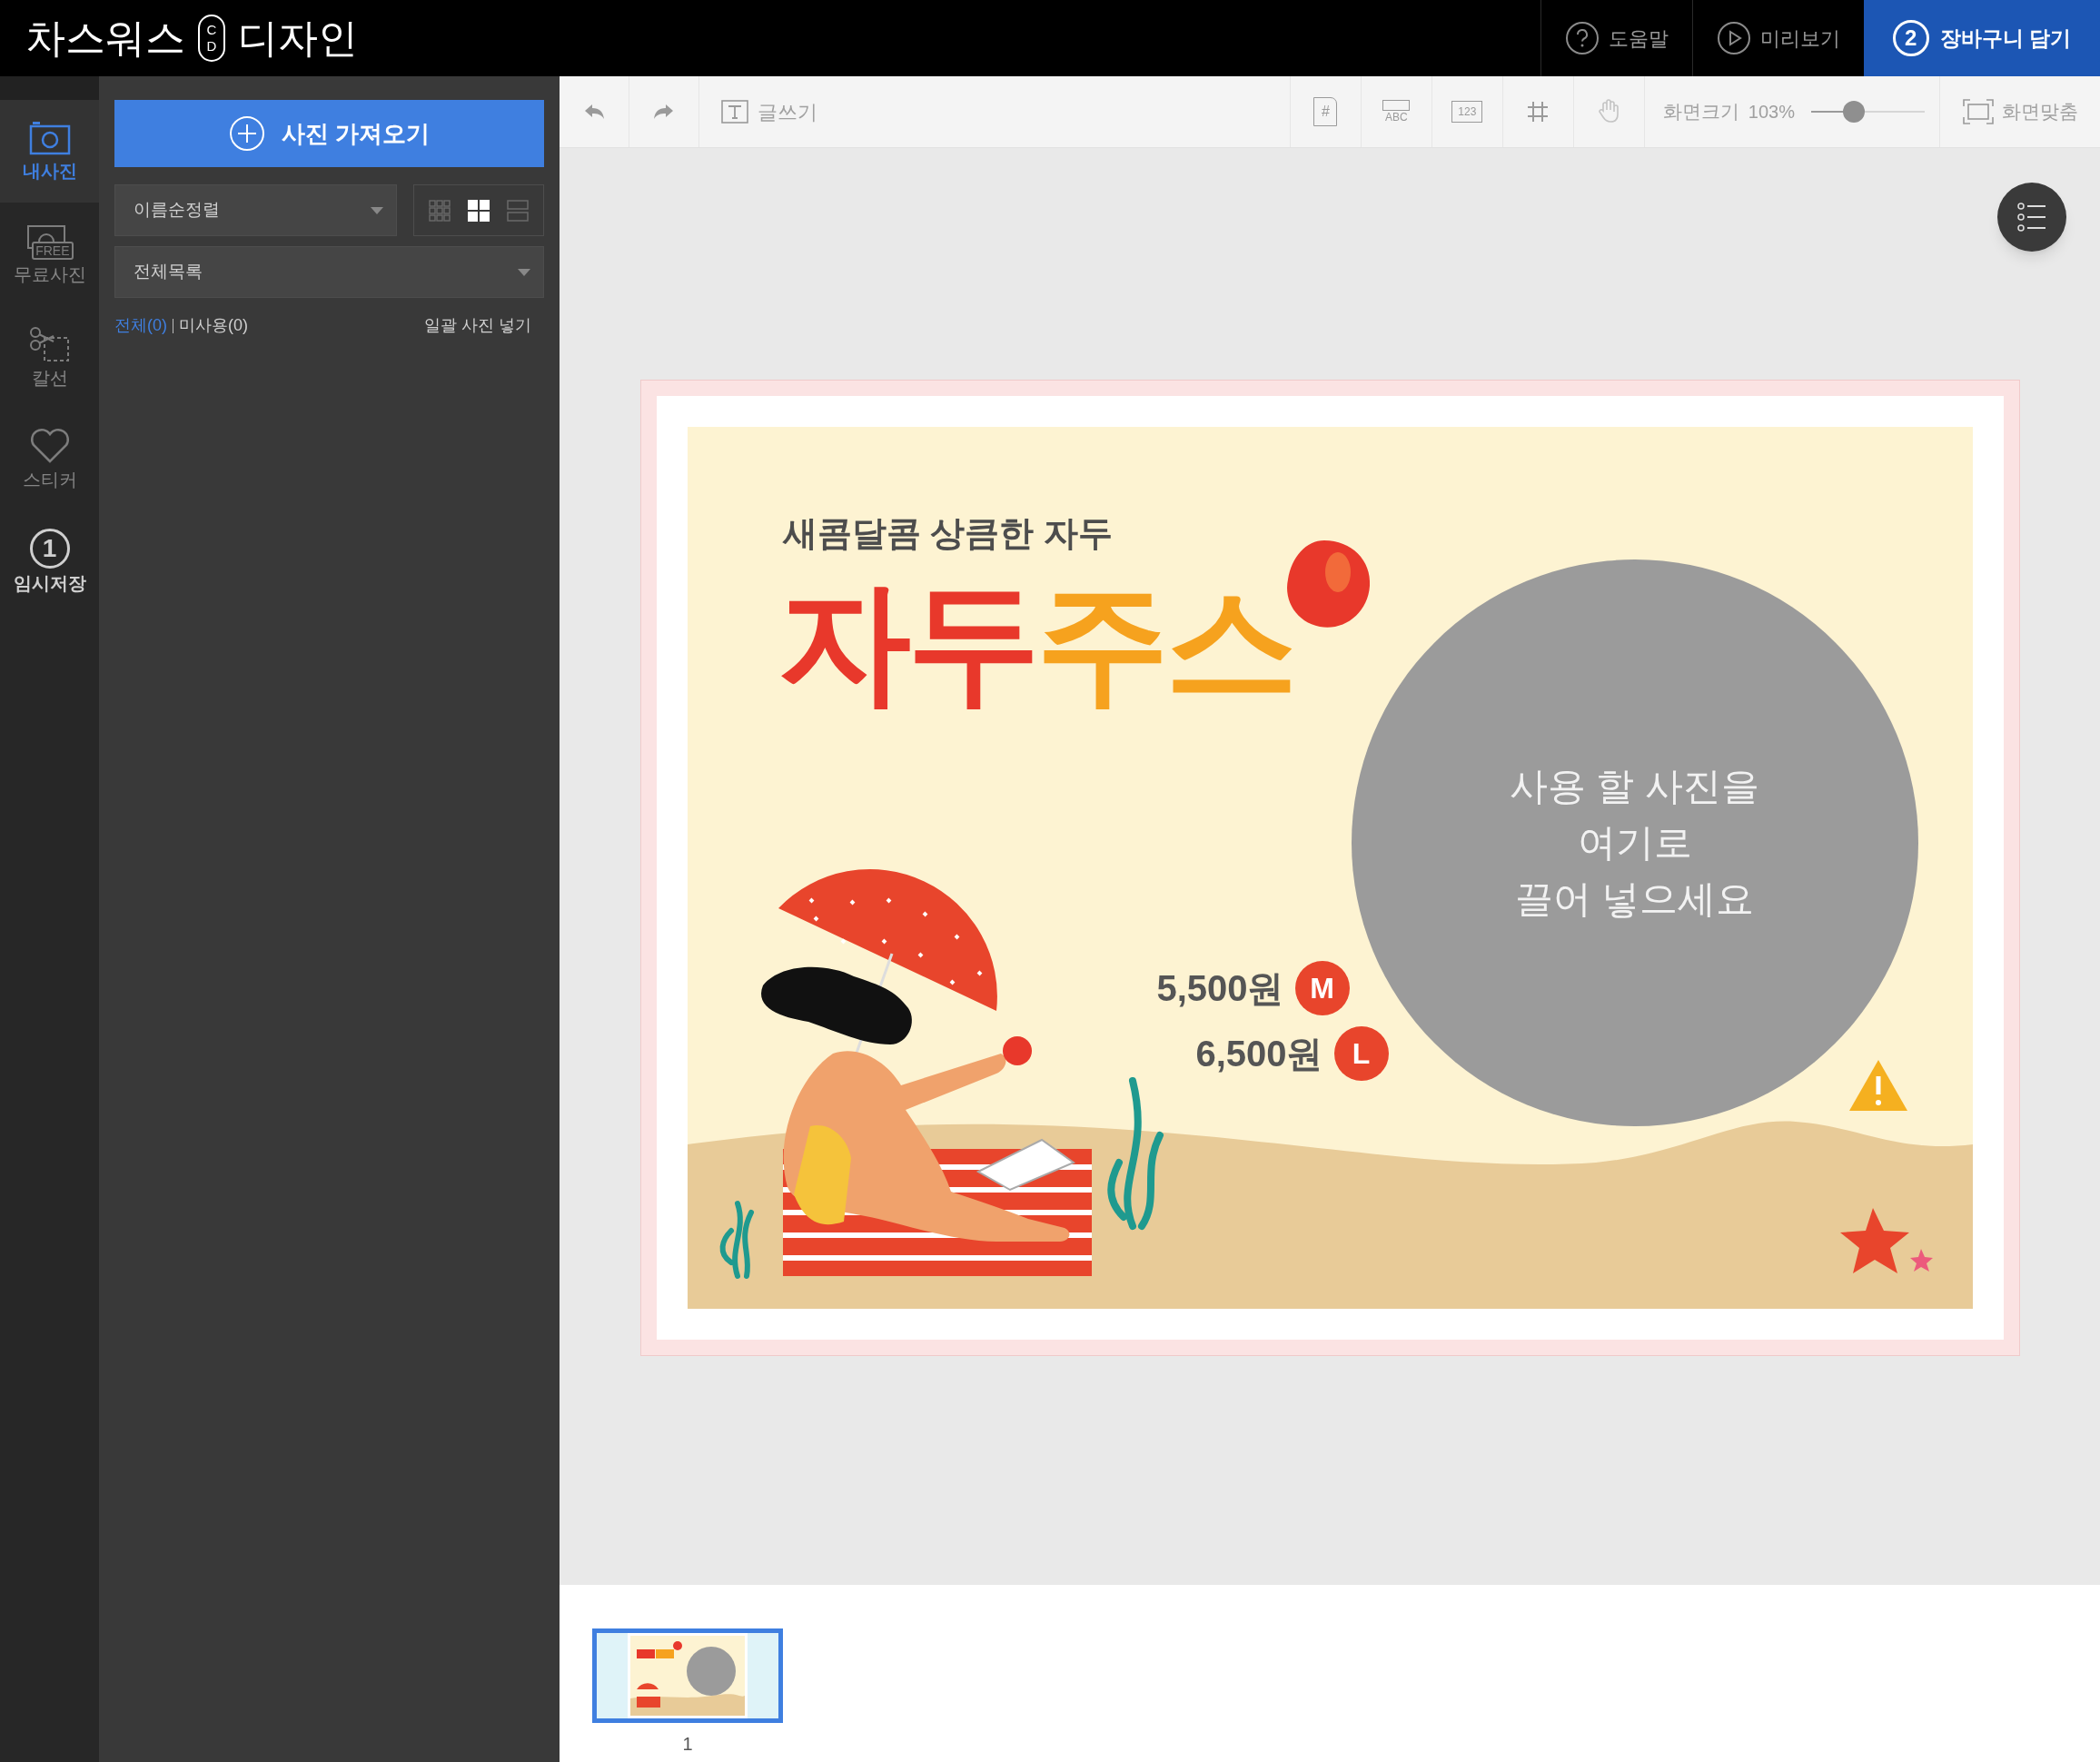 The image size is (2100, 1762). Describe the element at coordinates (1700, 112) in the screenshot. I see `zoom-label: 화면크기` at that location.